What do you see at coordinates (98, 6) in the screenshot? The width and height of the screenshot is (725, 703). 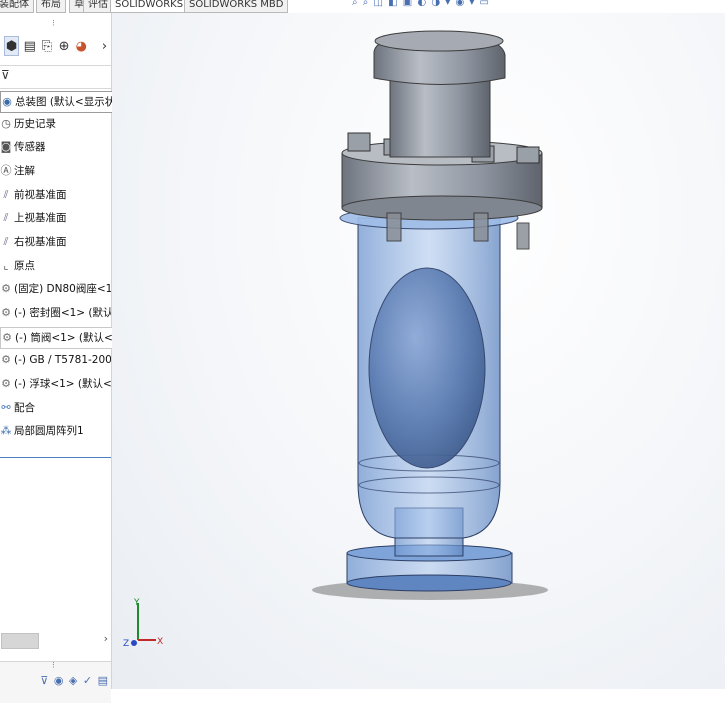 I see `tab-evaluate: 评估` at bounding box center [98, 6].